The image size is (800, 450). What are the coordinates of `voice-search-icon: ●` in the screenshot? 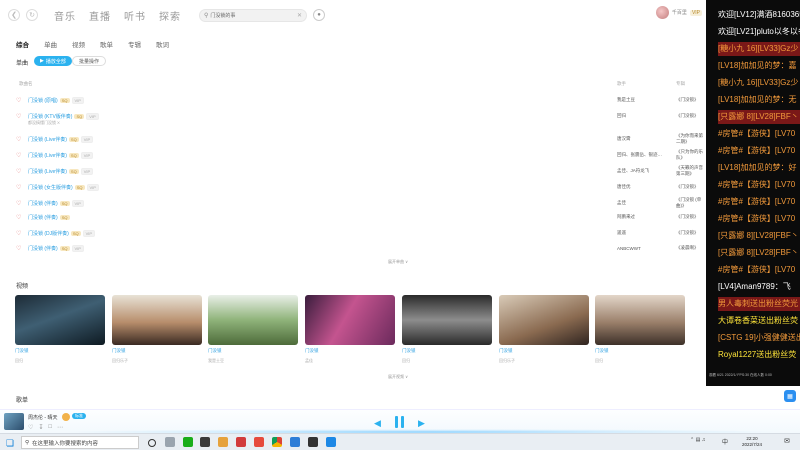 It's located at (319, 15).